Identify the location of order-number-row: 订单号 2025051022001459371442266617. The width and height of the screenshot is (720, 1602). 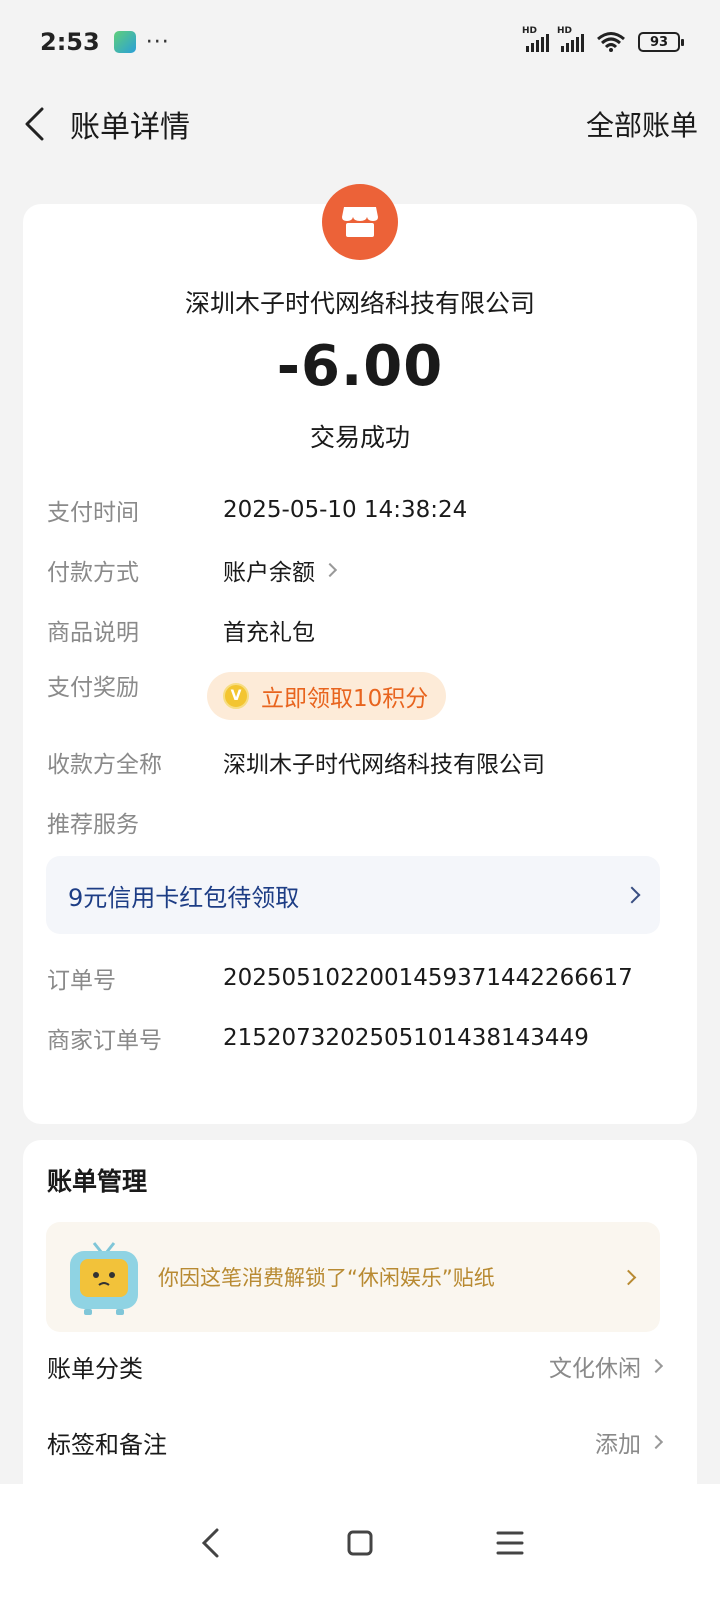
(360, 978).